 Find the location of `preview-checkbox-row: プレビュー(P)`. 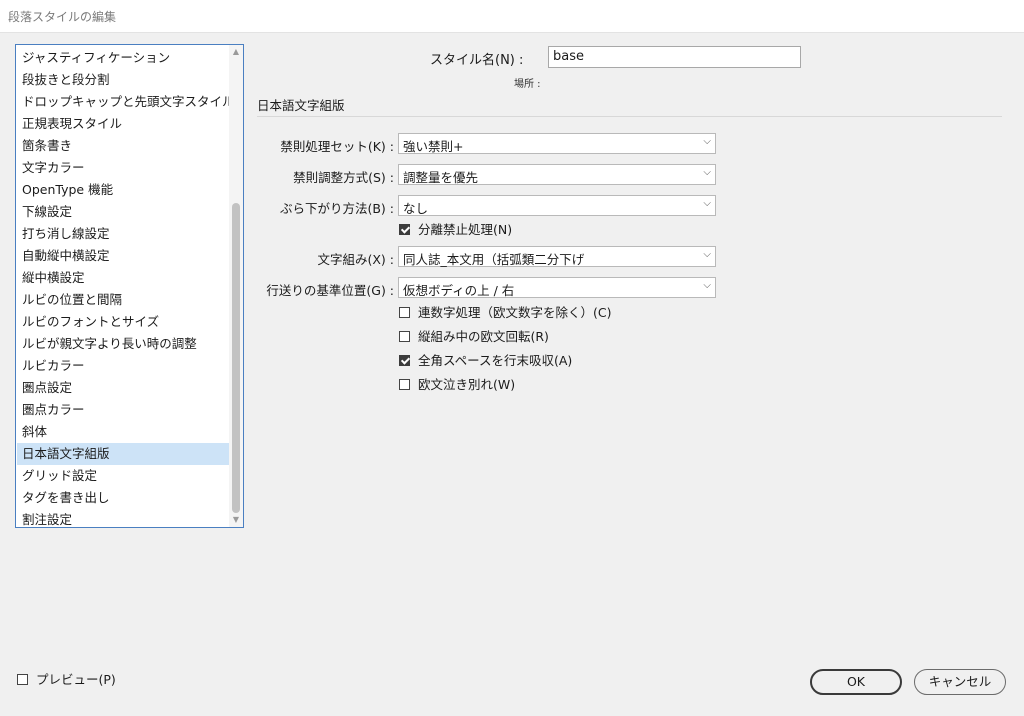

preview-checkbox-row: プレビュー(P) is located at coordinates (77, 680).